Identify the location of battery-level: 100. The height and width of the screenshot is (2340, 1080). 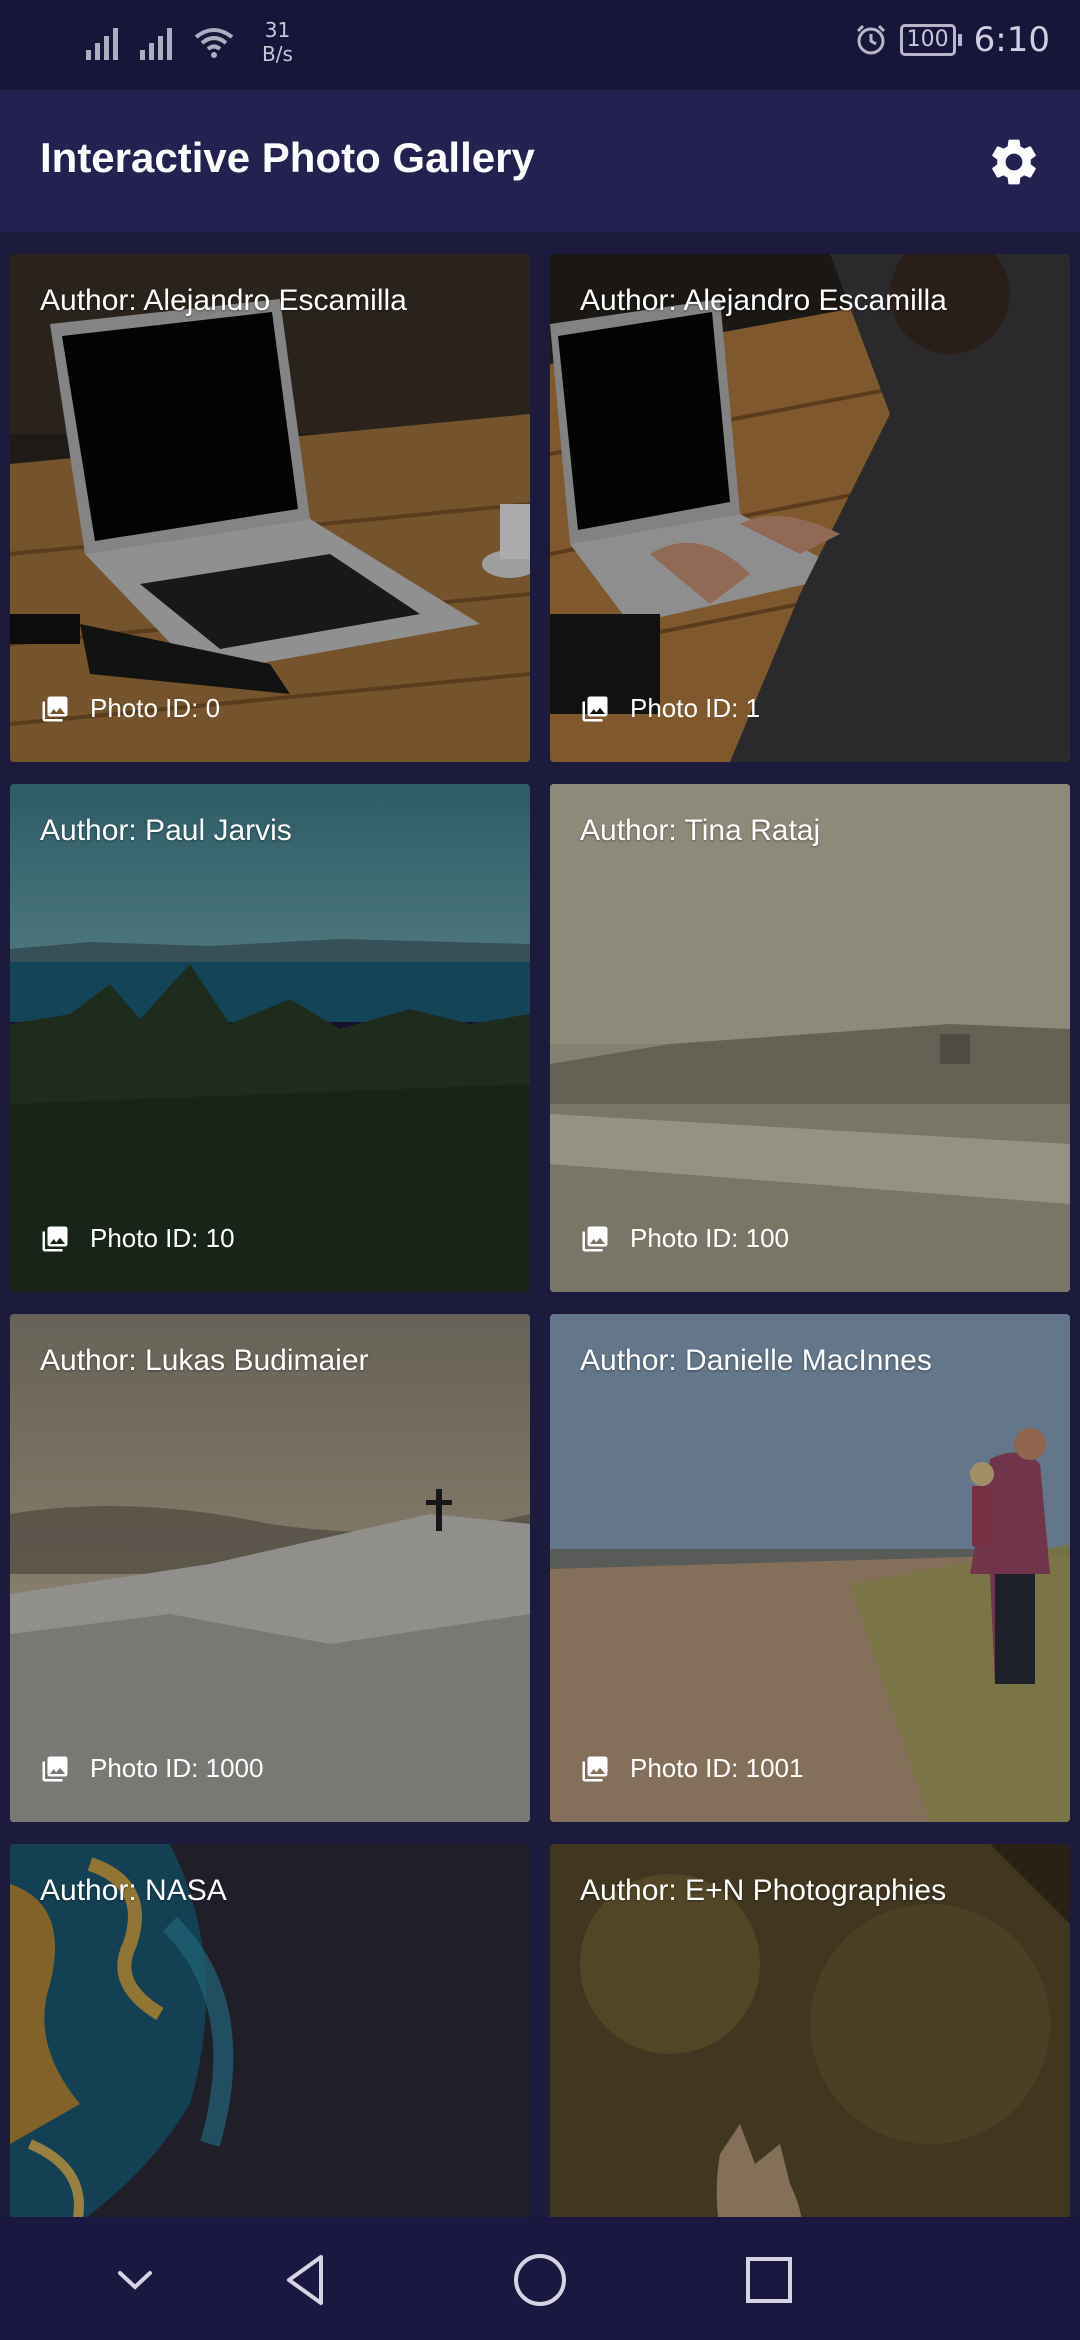
(927, 40).